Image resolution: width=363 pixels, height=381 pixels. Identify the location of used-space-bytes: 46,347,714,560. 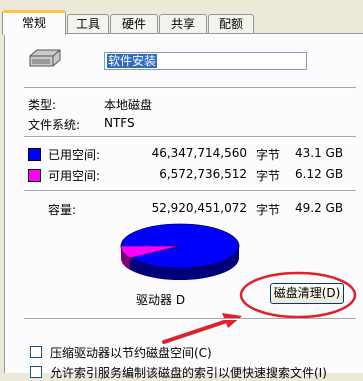
(199, 153).